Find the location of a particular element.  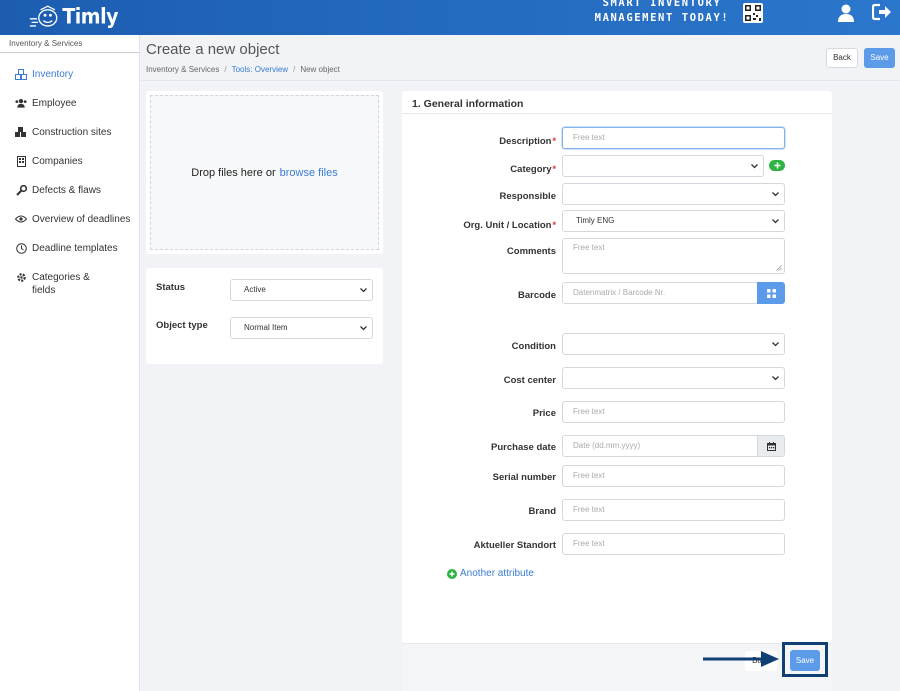

responsible-label: Responsible is located at coordinates (528, 196).